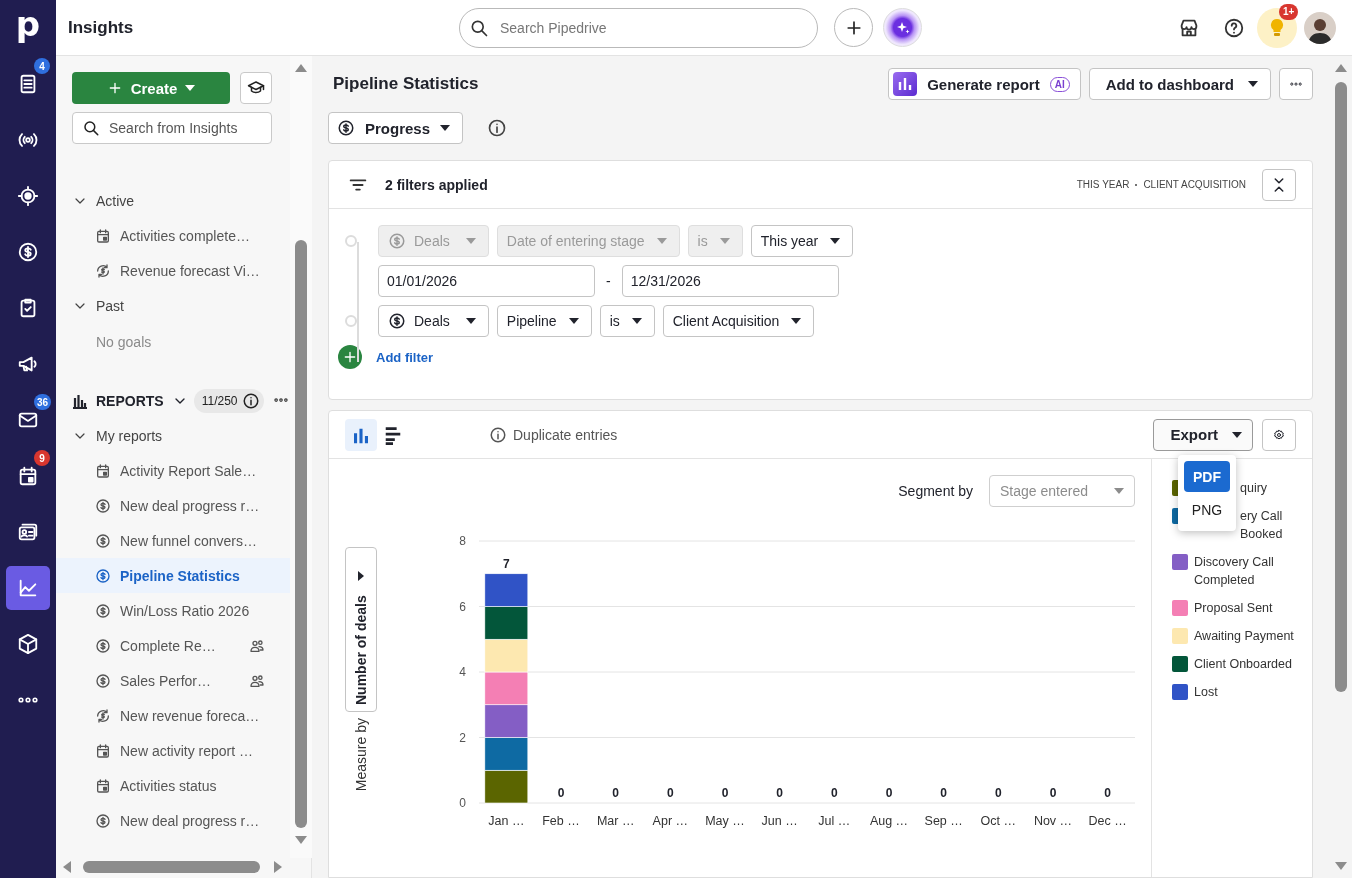  I want to click on filter-tag: CLIENT ACQUISITION, so click(1194, 184).